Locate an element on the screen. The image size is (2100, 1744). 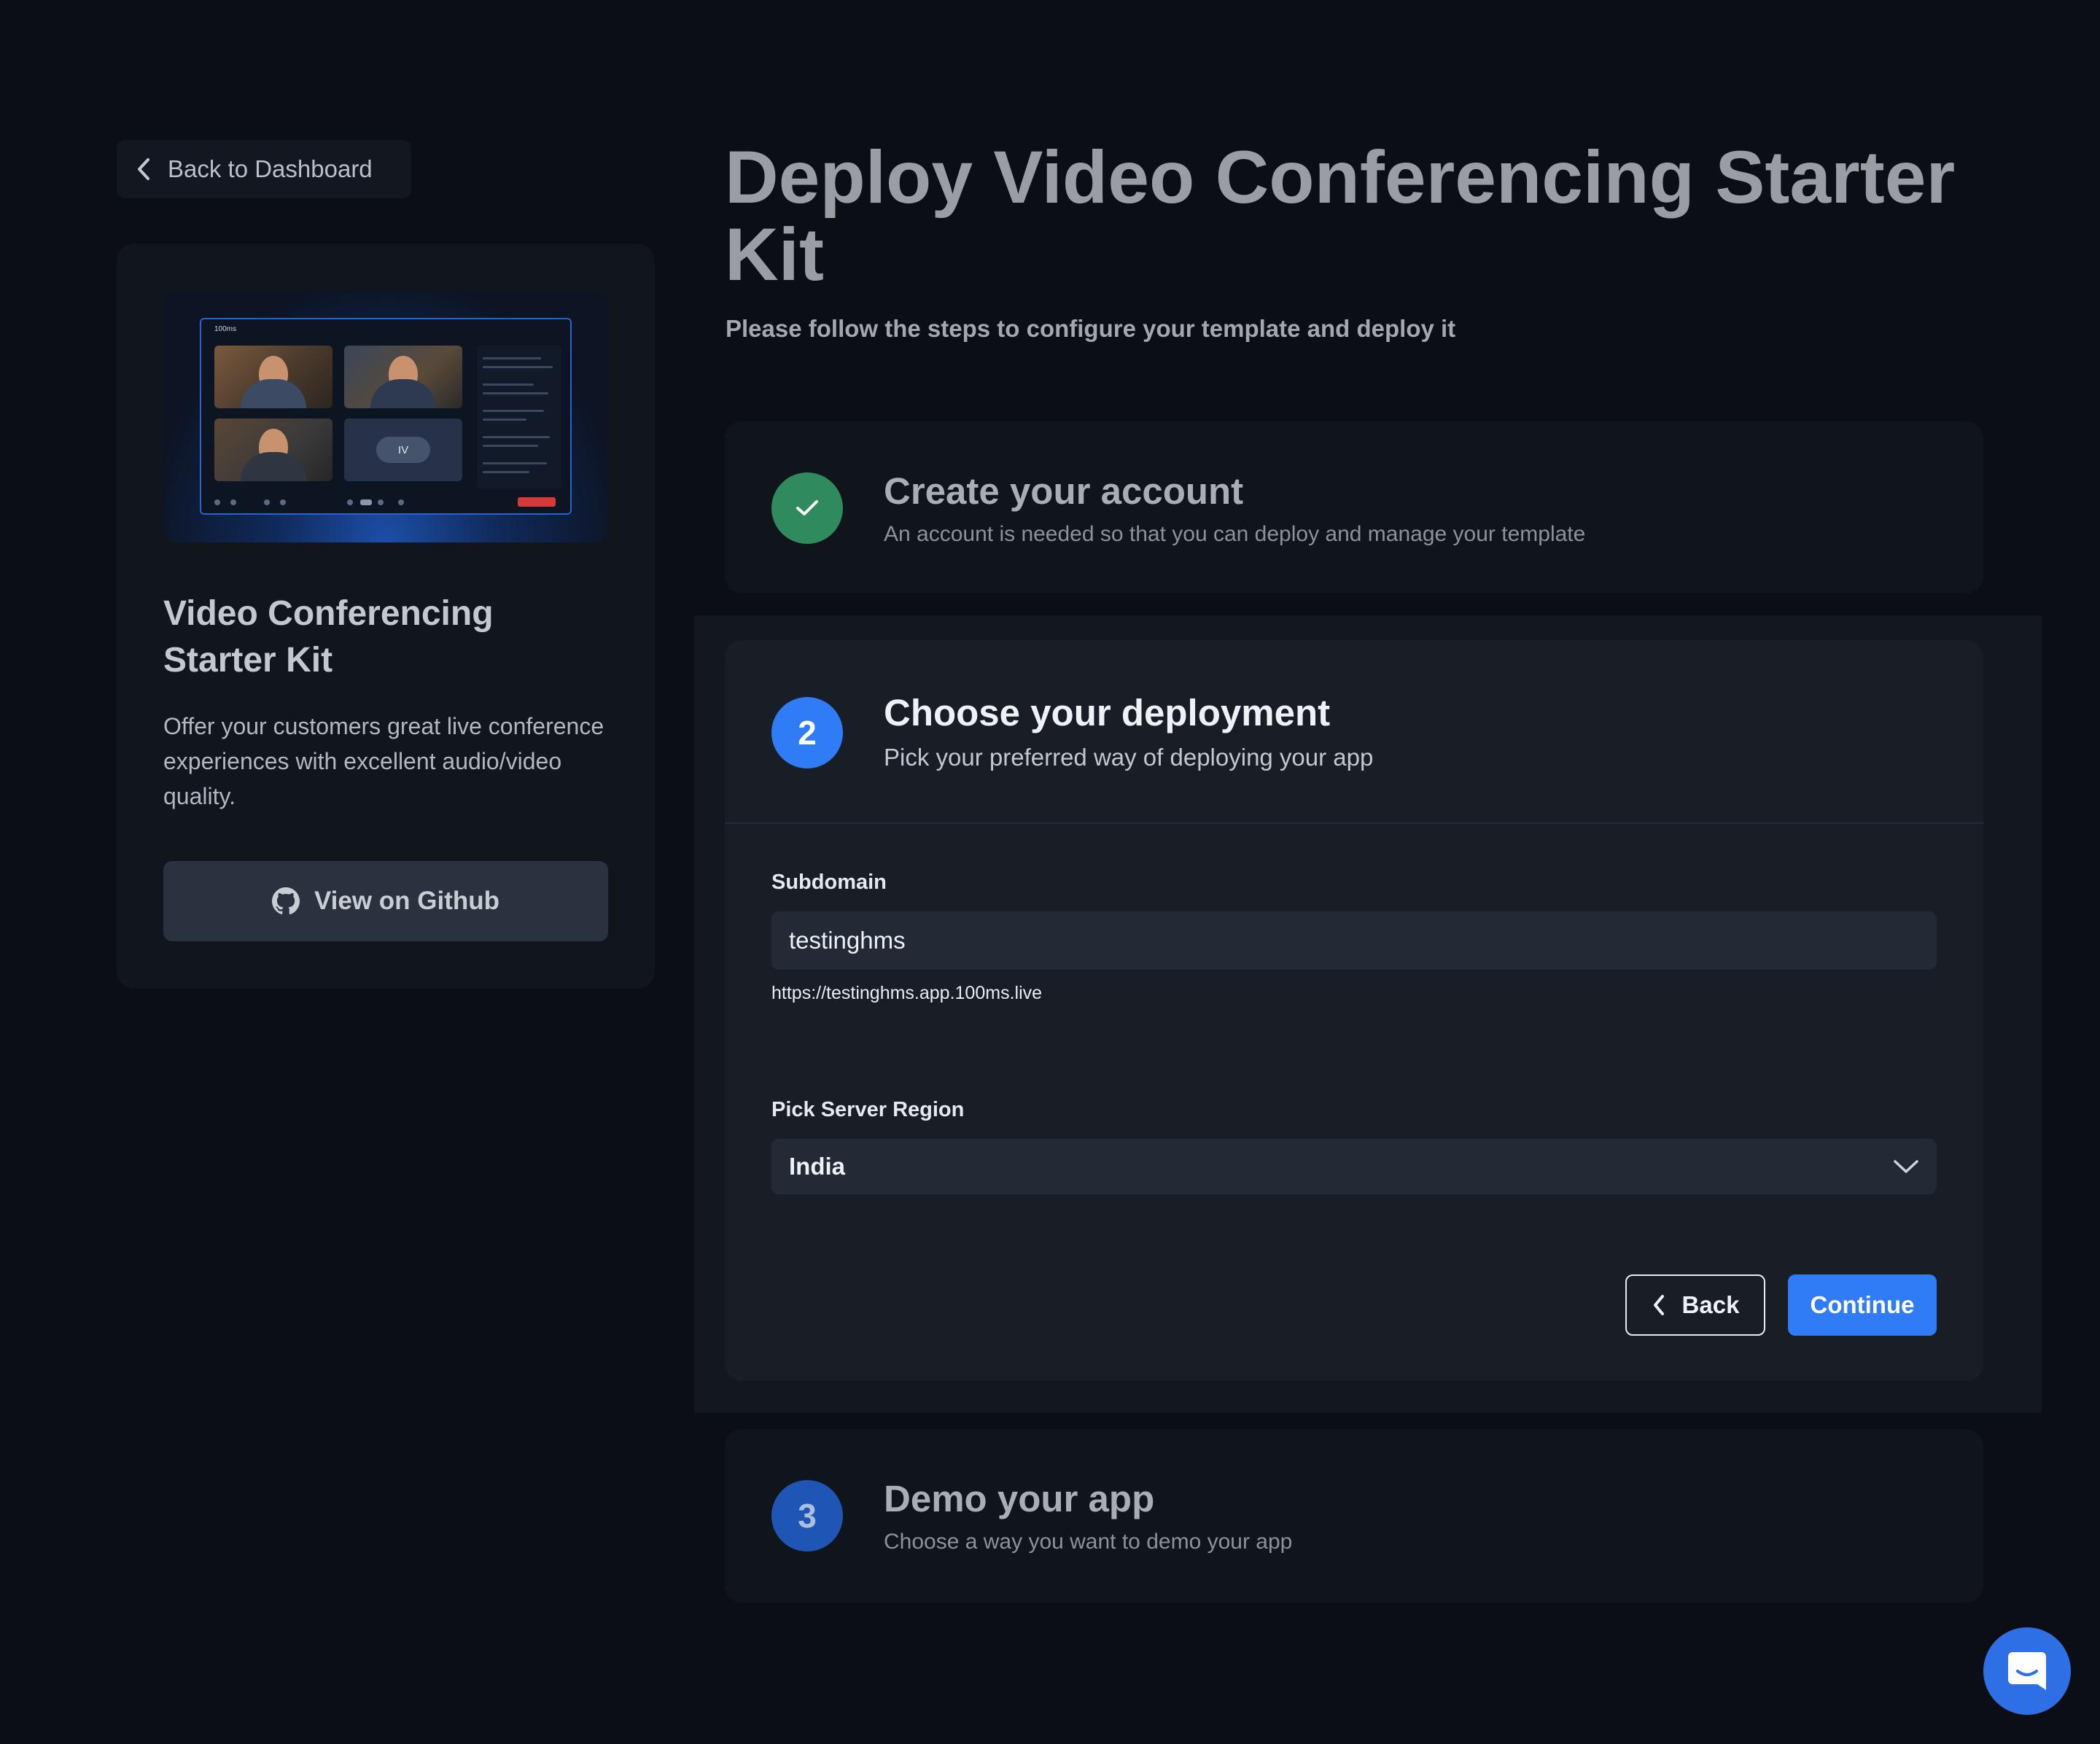
preview-leave-button is located at coordinates (537, 502).